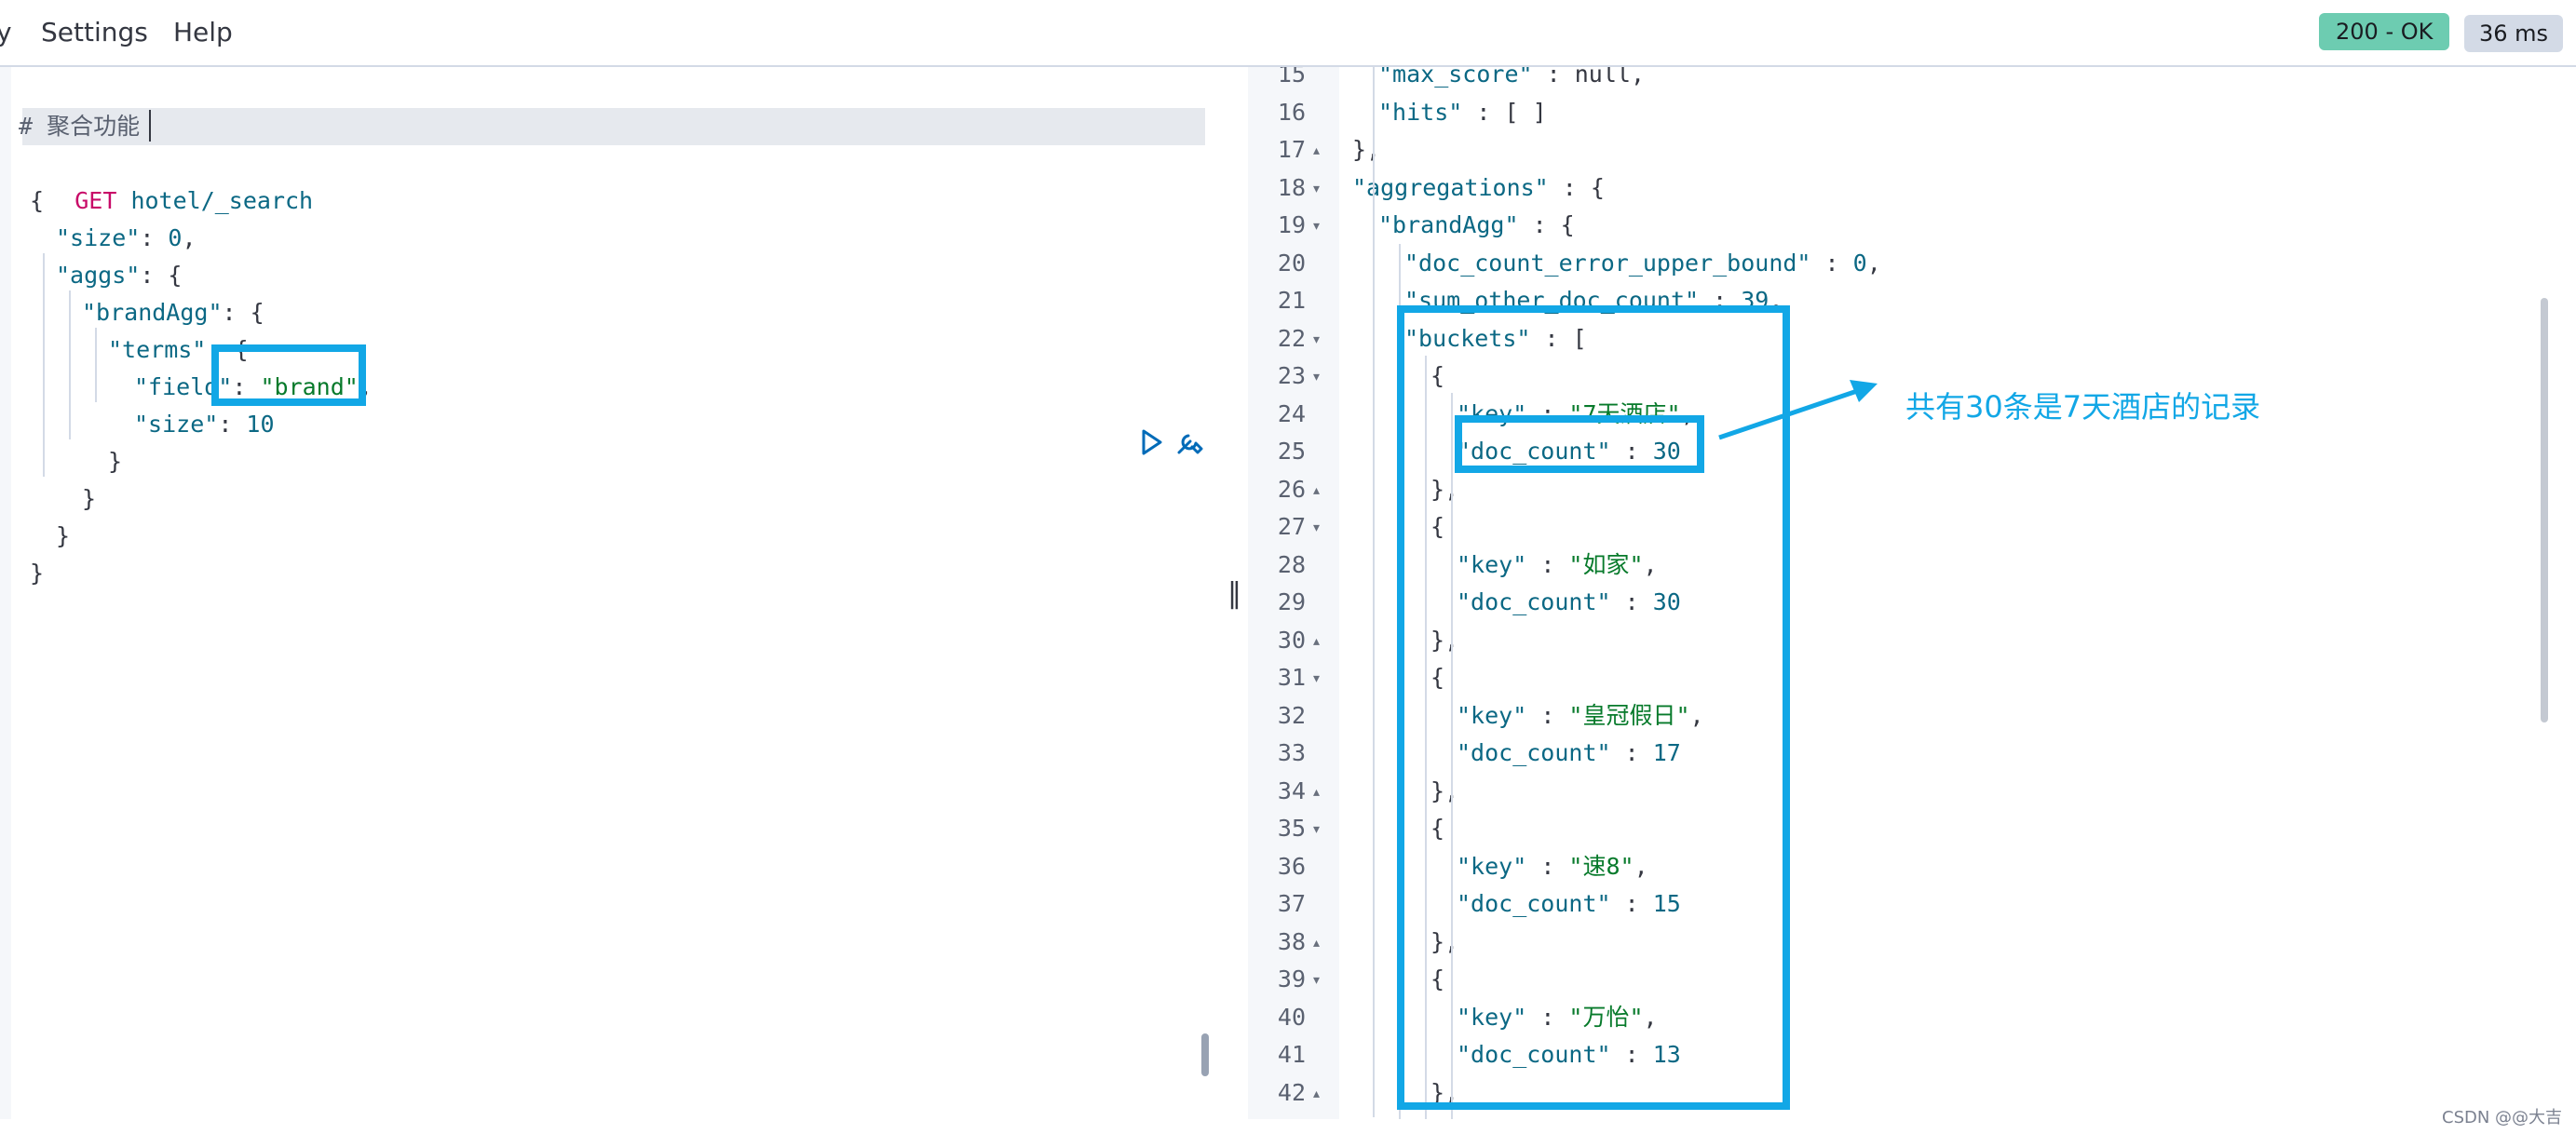 This screenshot has height=1134, width=2576. I want to click on request-path: hotel/_search, so click(222, 201).